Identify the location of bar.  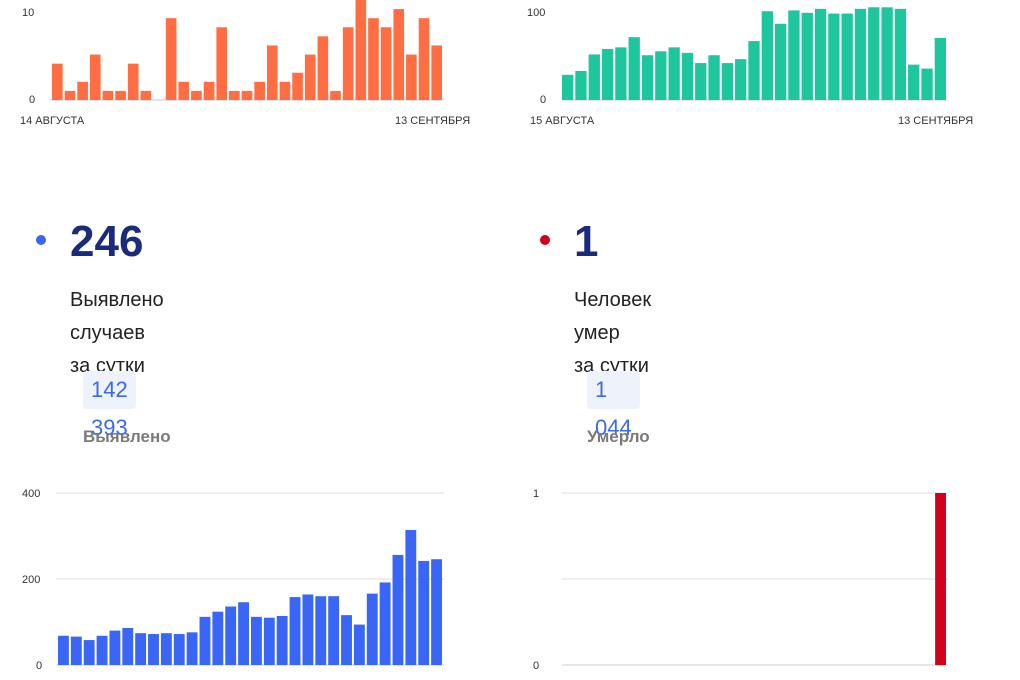
(940, 579).